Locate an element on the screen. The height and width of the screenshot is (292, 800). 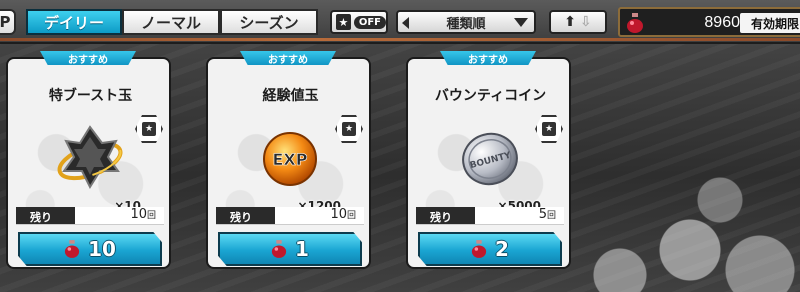
tab-normal: ノーマル is located at coordinates (171, 22).